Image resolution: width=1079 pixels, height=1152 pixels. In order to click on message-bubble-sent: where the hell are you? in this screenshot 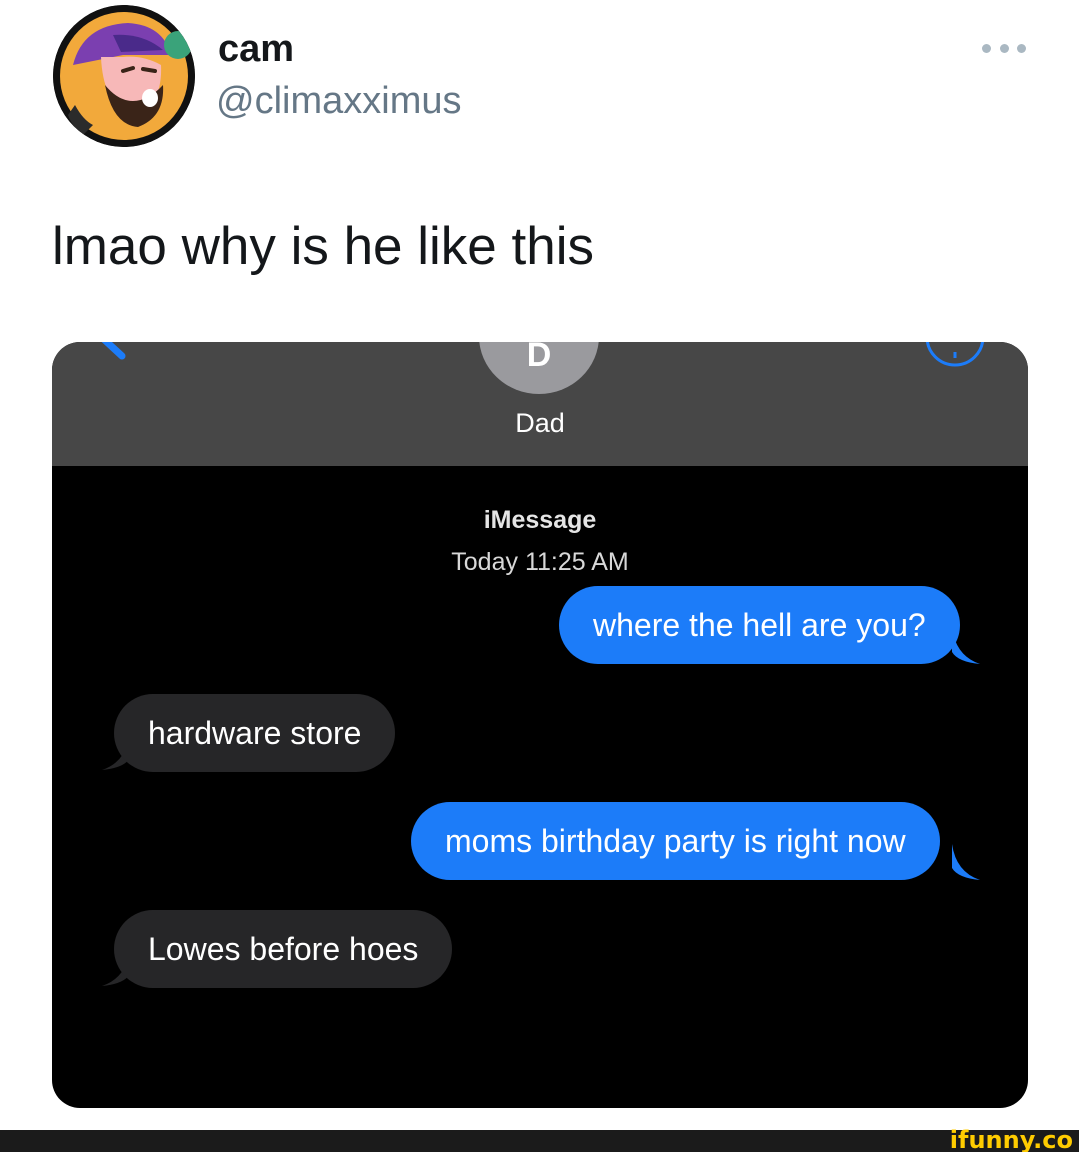, I will do `click(759, 625)`.